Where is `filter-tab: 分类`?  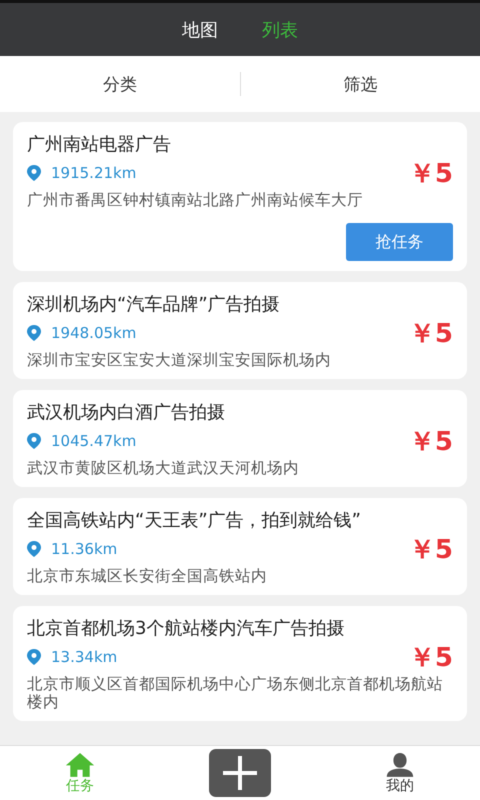 filter-tab: 分类 is located at coordinates (120, 84).